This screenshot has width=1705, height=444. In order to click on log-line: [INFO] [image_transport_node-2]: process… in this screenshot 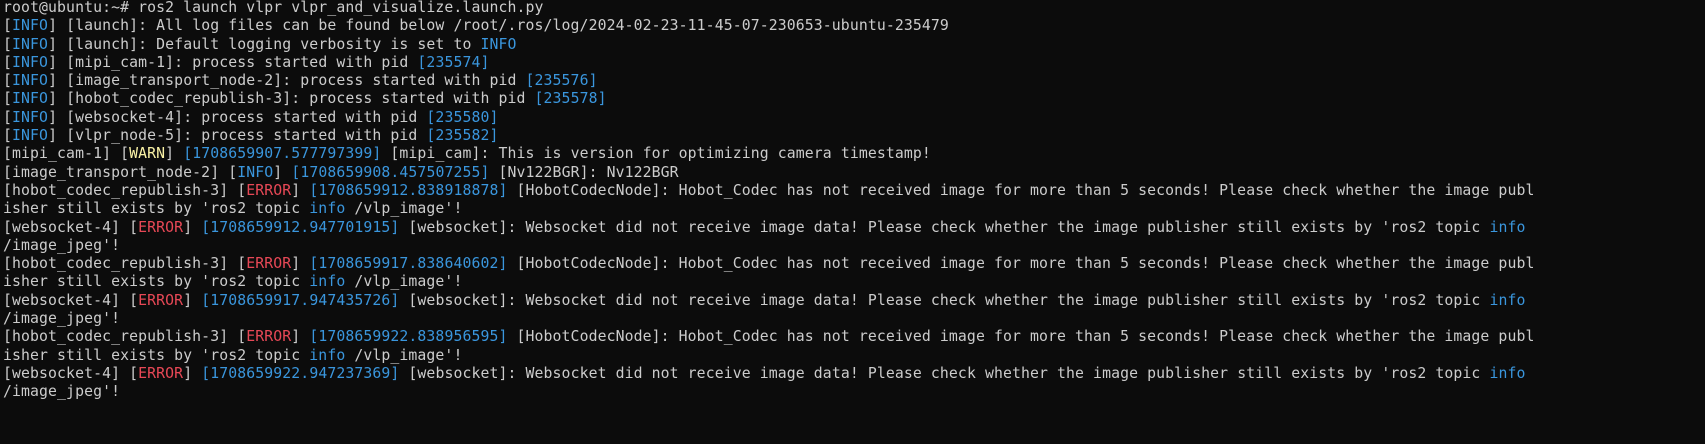, I will do `click(854, 81)`.